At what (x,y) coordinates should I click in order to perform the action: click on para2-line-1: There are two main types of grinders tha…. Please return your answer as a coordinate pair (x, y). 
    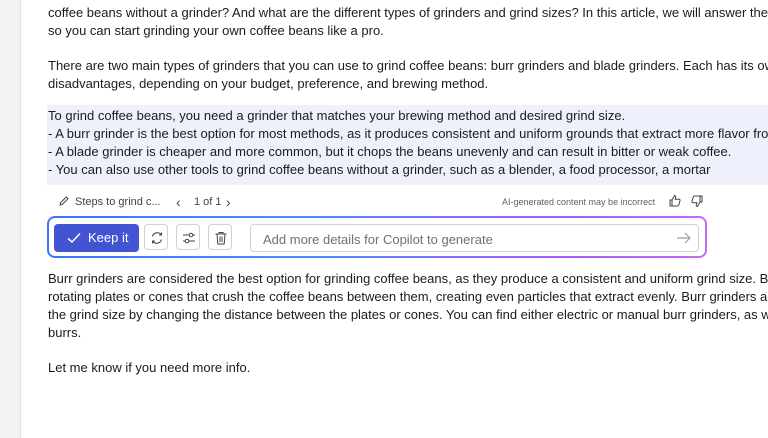
    Looking at the image, I should click on (408, 65).